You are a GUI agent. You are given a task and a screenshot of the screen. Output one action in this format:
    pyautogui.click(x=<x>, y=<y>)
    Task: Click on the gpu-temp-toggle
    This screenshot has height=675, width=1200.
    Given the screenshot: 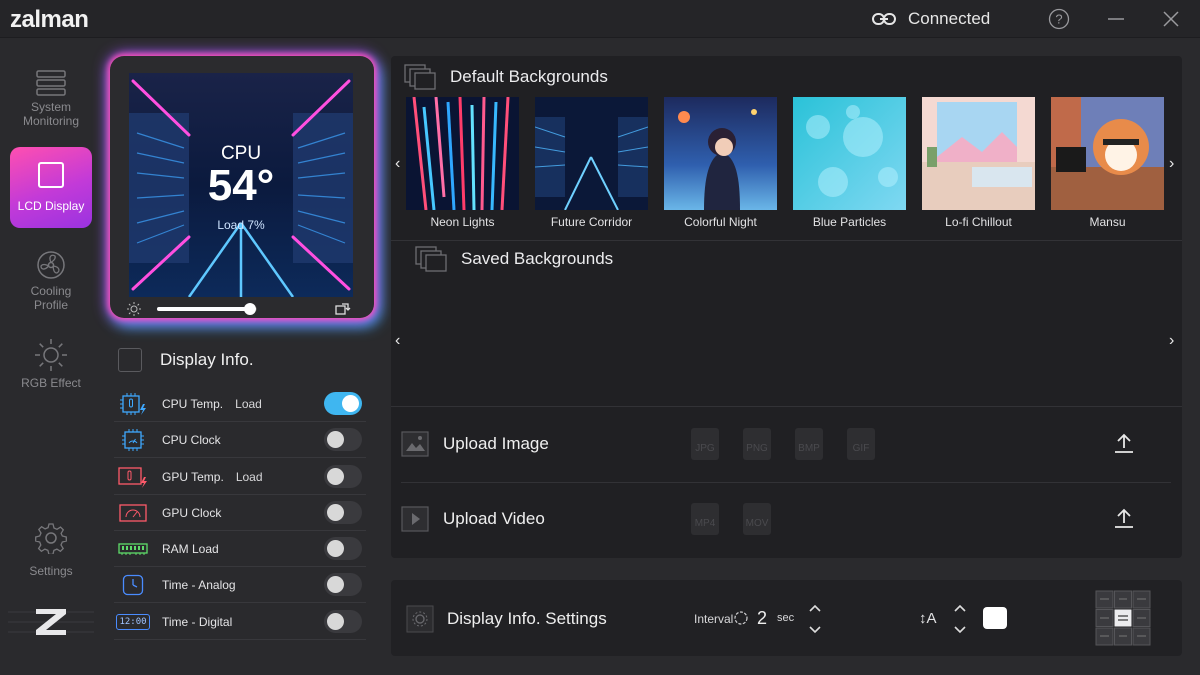 What is the action you would take?
    pyautogui.click(x=343, y=476)
    